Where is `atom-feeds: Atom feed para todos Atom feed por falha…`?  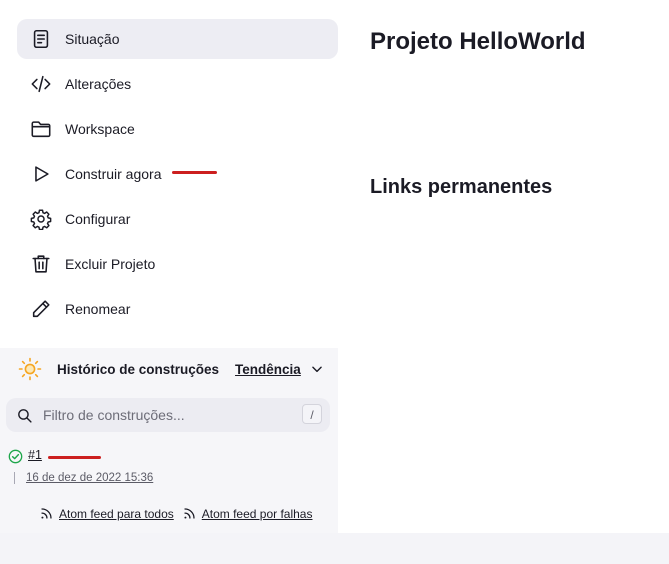
atom-feeds: Atom feed para todos Atom feed por falha… is located at coordinates (169, 513).